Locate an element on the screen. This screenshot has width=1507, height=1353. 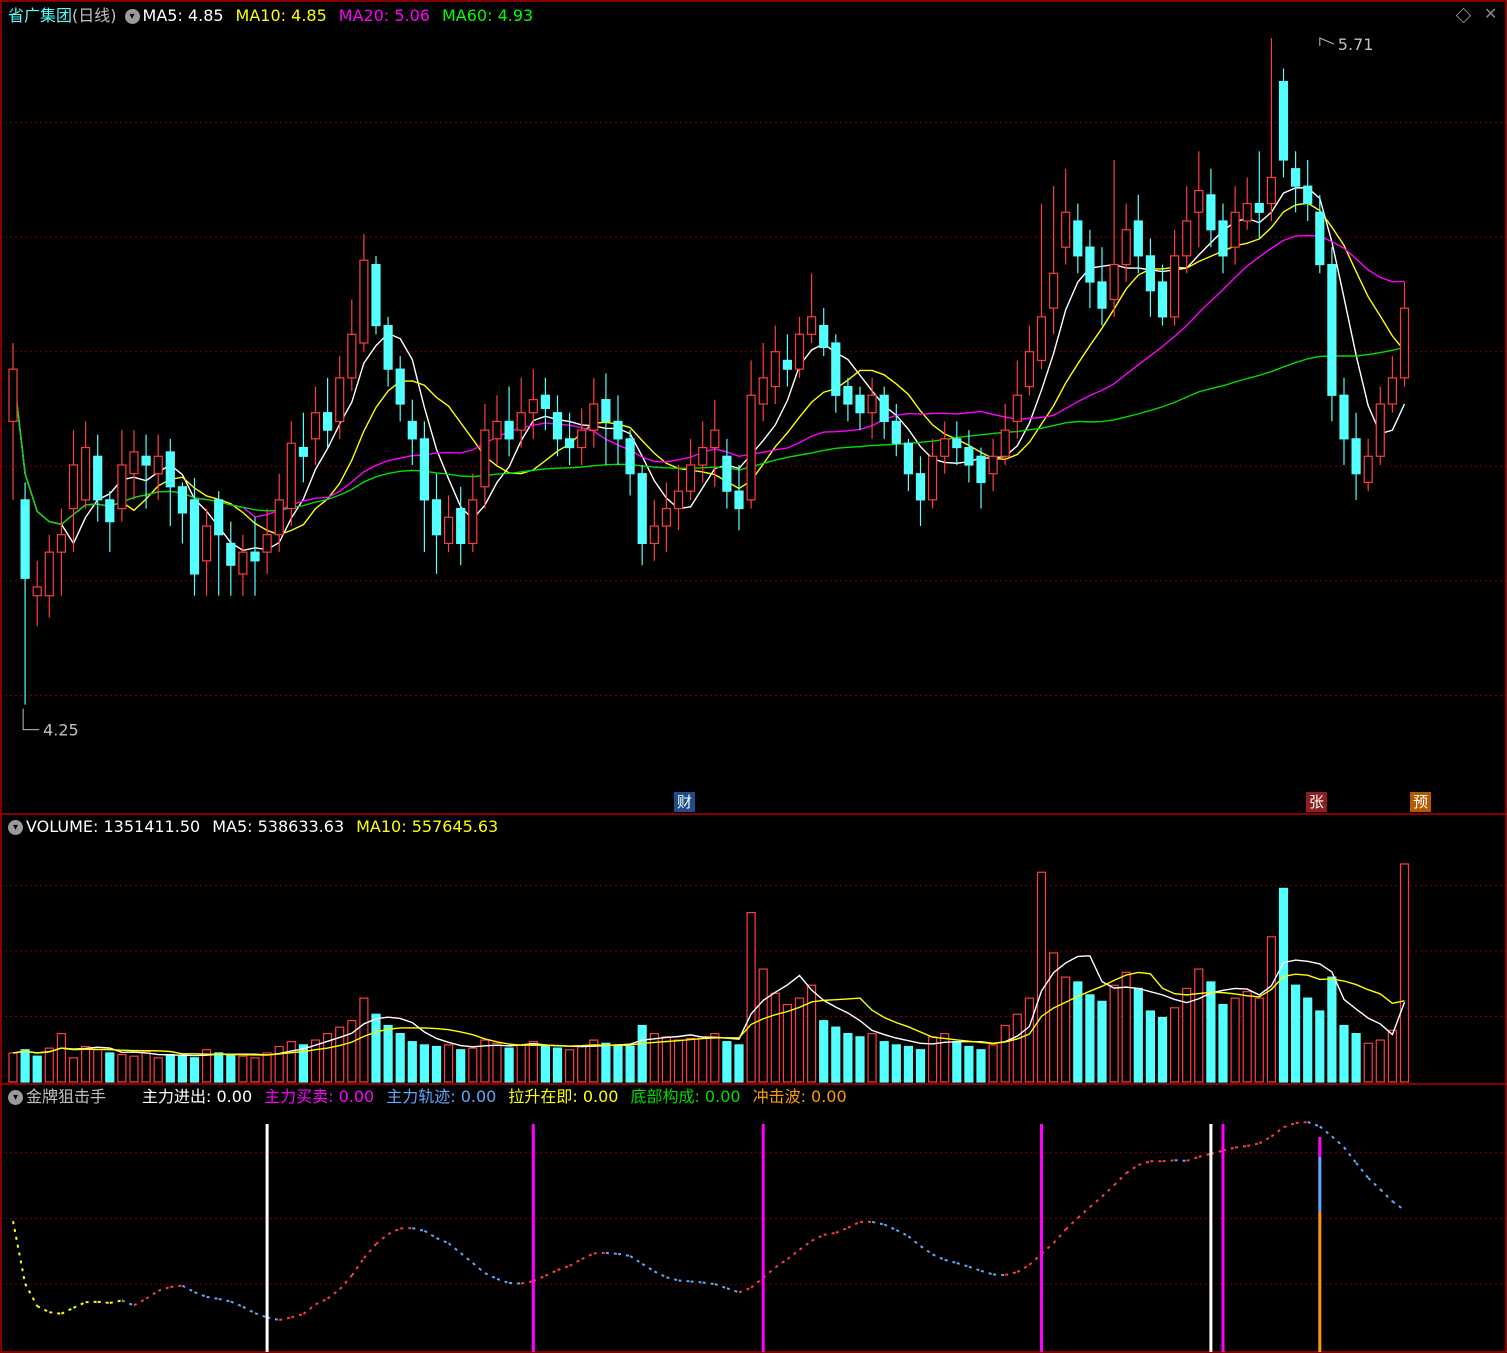
close-icon: ✕ is located at coordinates (1490, 13).